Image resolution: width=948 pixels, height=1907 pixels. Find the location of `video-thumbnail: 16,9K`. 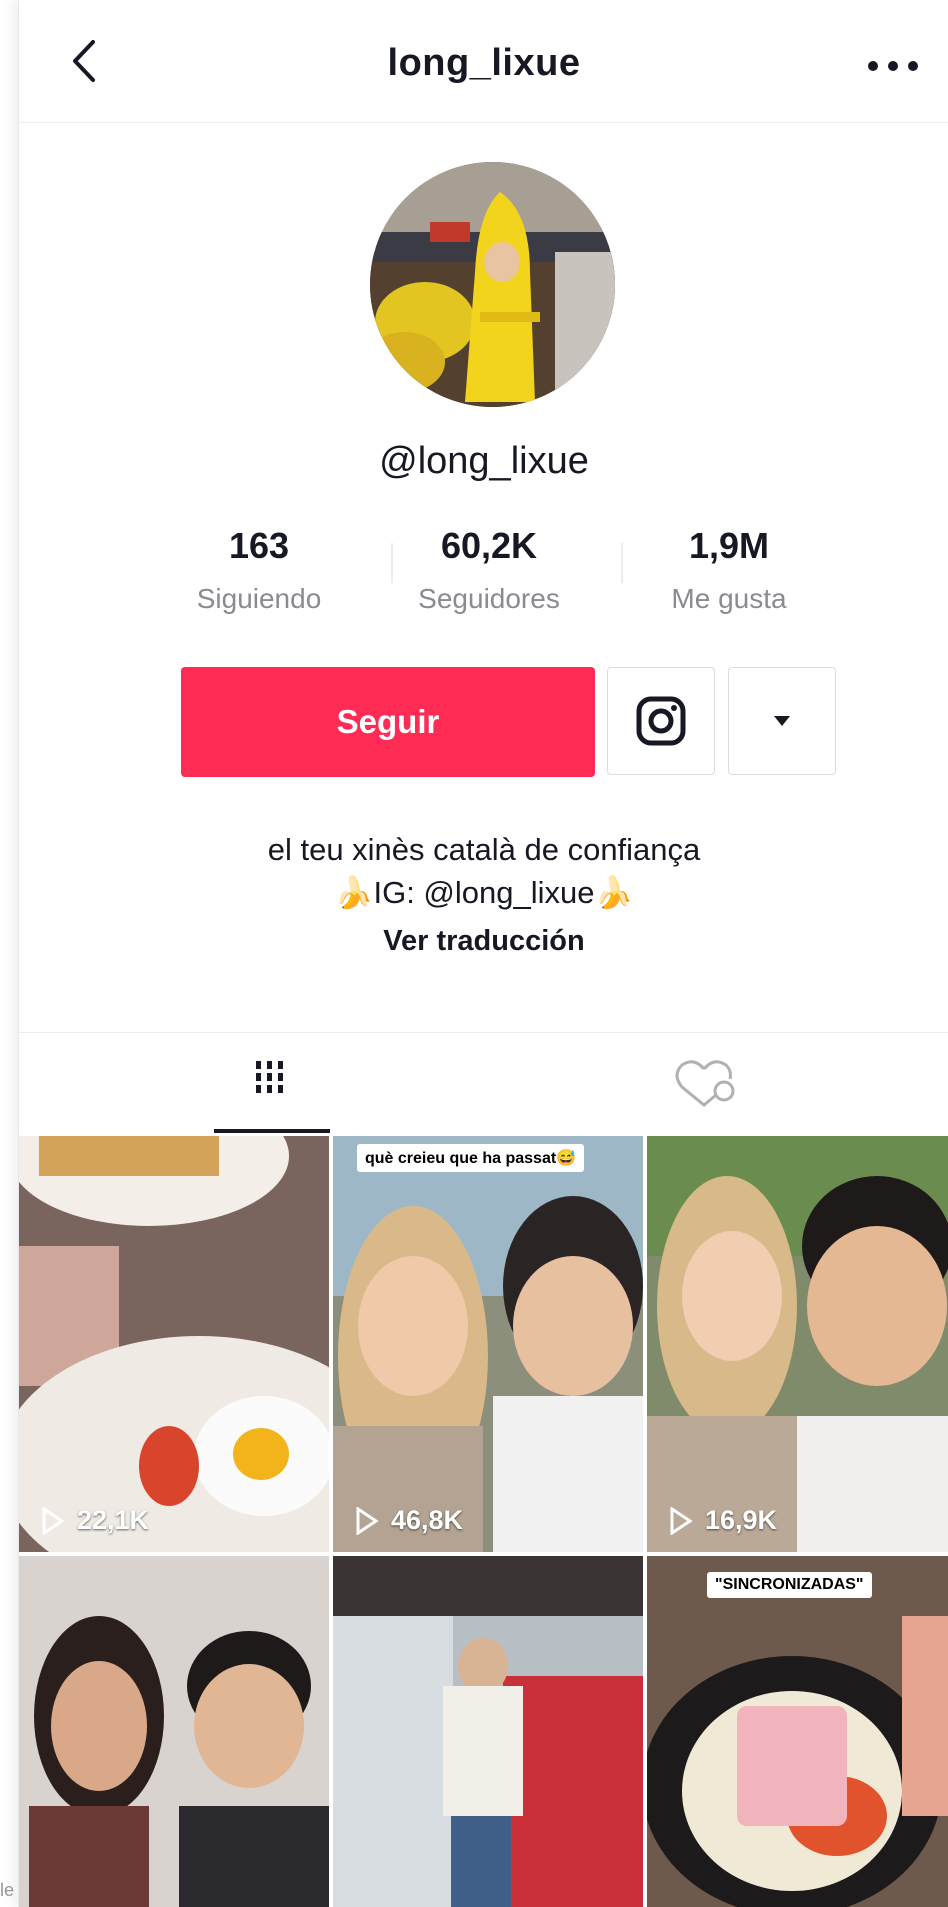

video-thumbnail: 16,9K is located at coordinates (797, 1344).